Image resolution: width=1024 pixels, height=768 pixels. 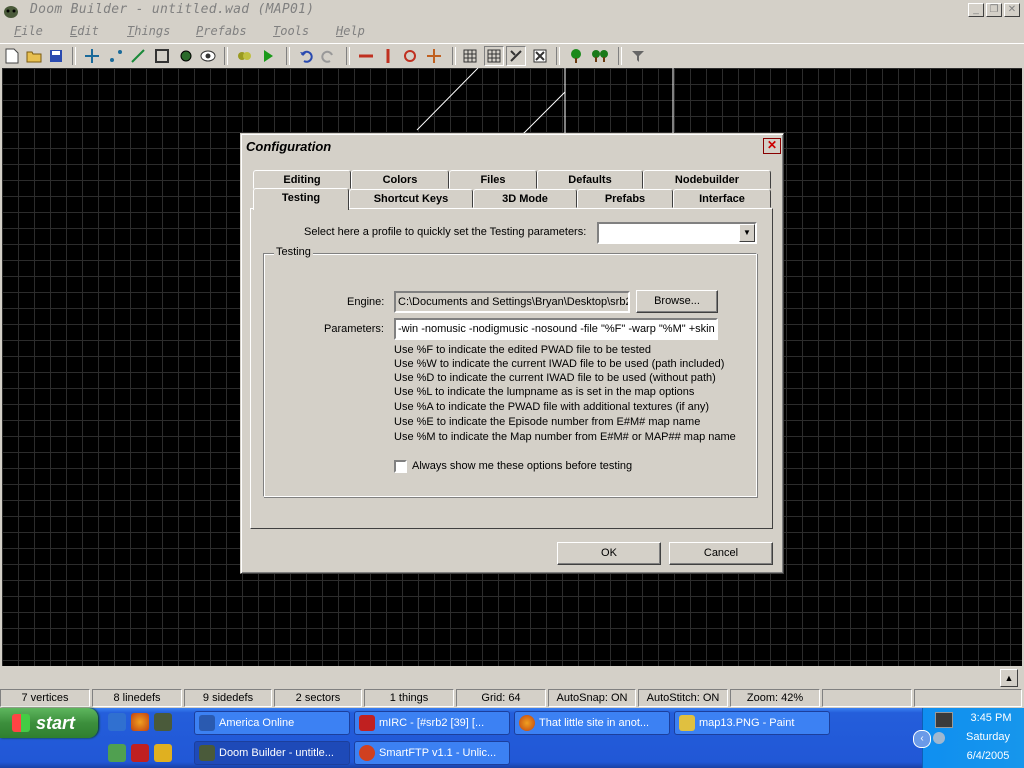 I want to click on profile-select: ▼, so click(x=677, y=233).